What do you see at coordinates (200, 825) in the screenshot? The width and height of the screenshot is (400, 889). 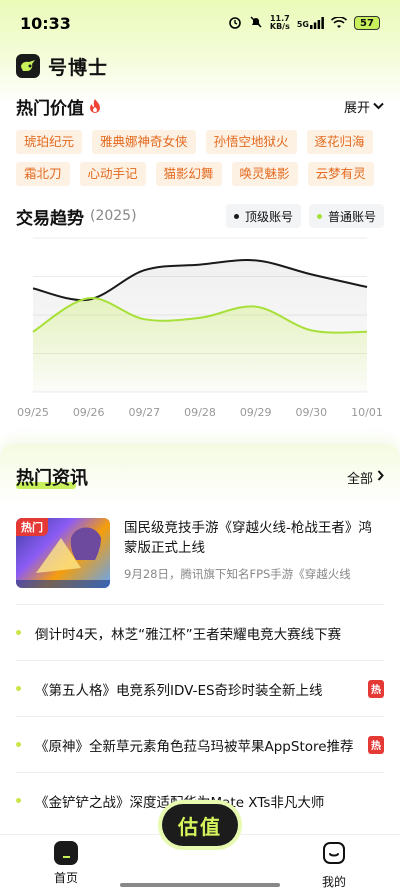 I see `estimate-button: 估值` at bounding box center [200, 825].